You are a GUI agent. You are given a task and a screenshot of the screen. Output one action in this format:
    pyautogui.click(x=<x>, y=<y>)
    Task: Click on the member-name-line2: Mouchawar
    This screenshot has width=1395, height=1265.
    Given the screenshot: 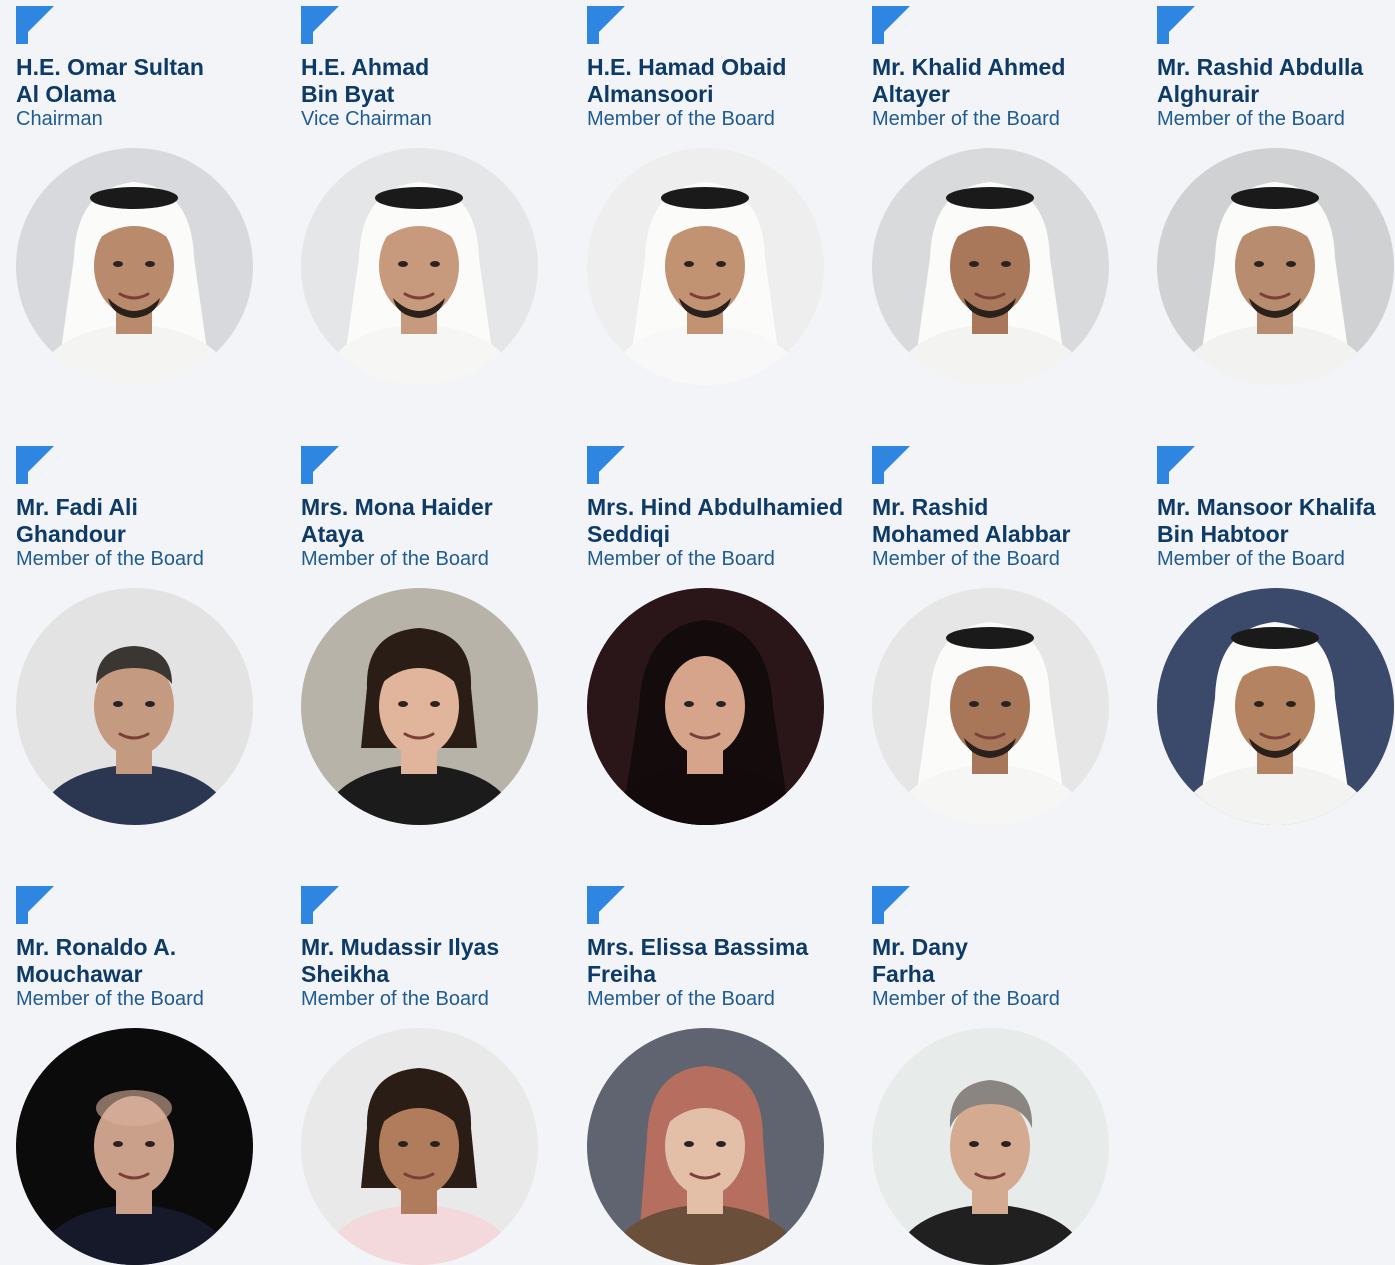 What is the action you would take?
    pyautogui.click(x=79, y=974)
    